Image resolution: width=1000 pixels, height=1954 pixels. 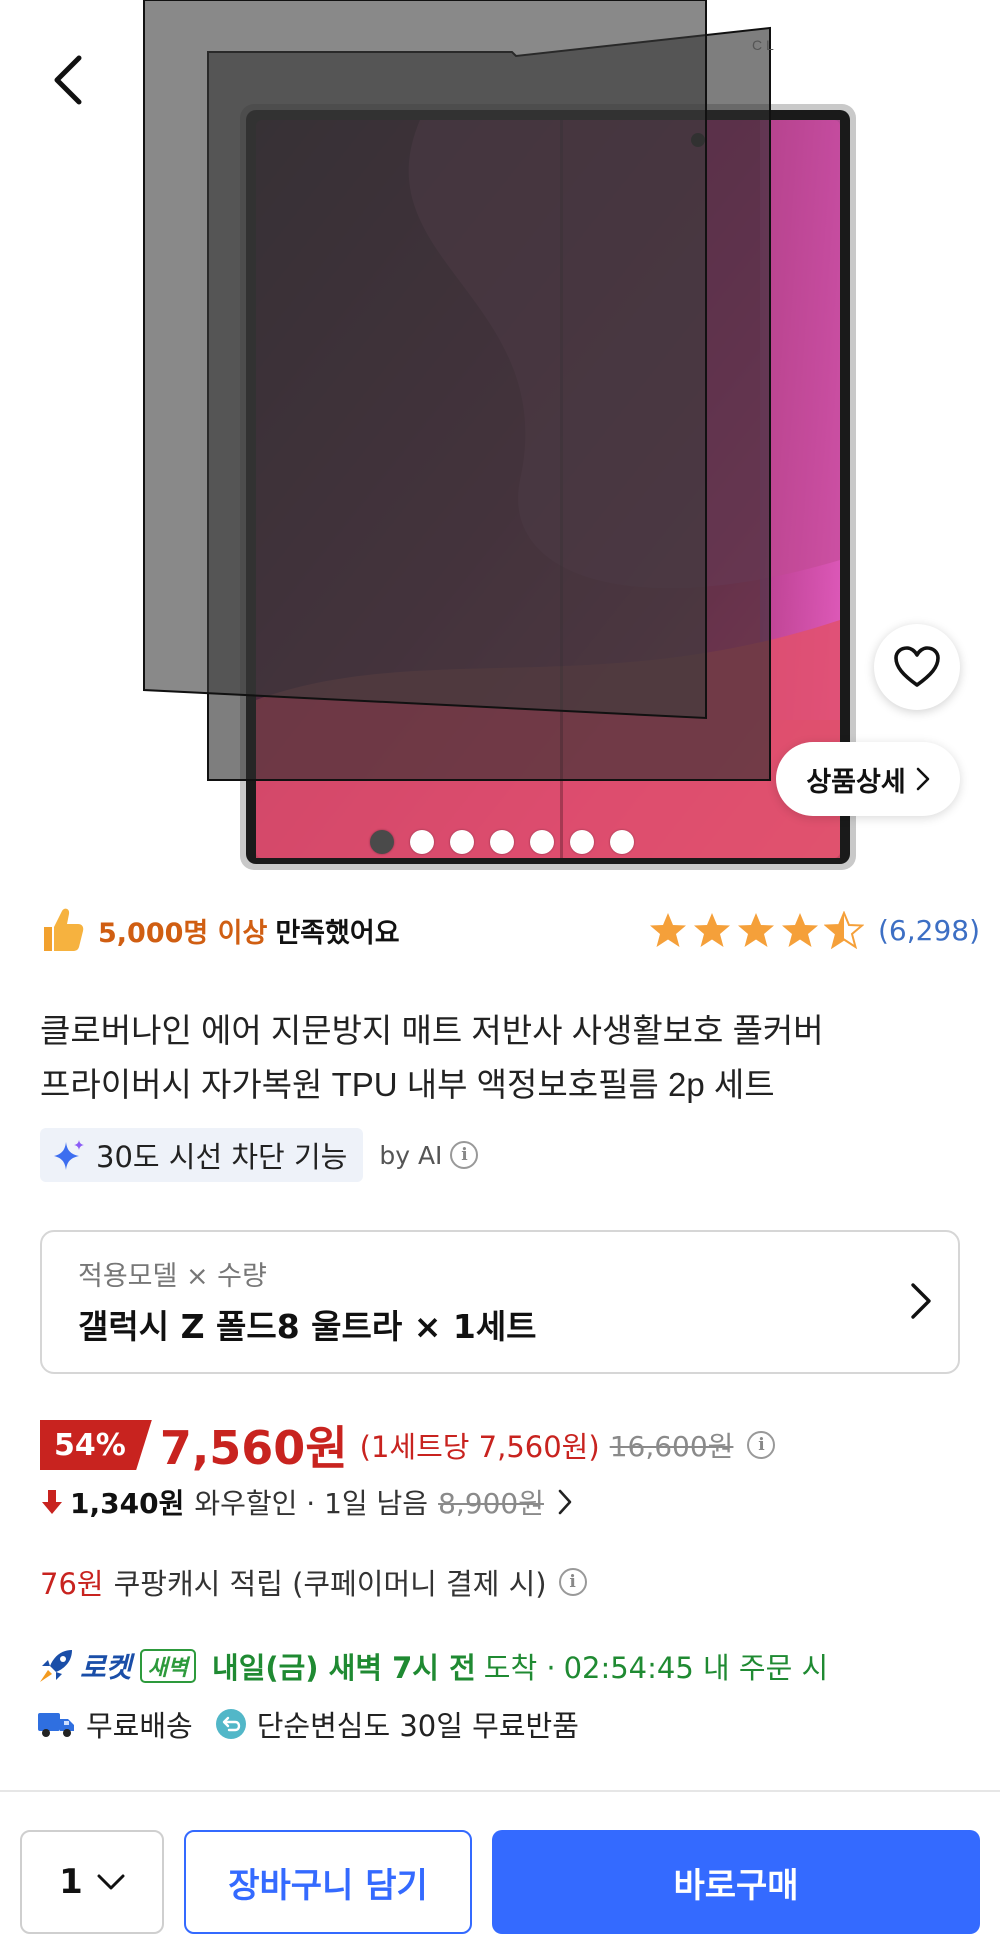 I want to click on wow-discount-row: 1,340원 와우할인 · 1일 남음 8,900원, so click(x=306, y=1502).